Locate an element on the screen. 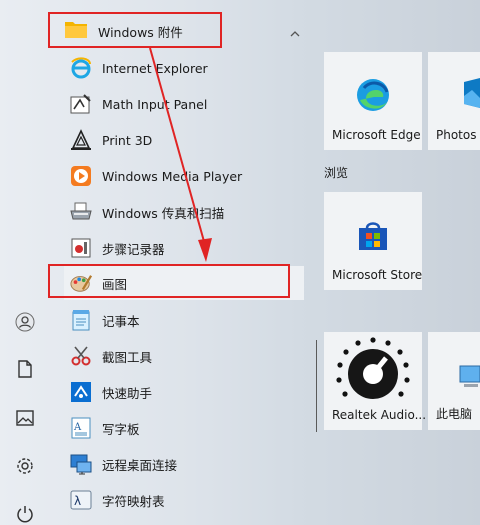 The width and height of the screenshot is (480, 525). item-label: 记事本 is located at coordinates (121, 321).